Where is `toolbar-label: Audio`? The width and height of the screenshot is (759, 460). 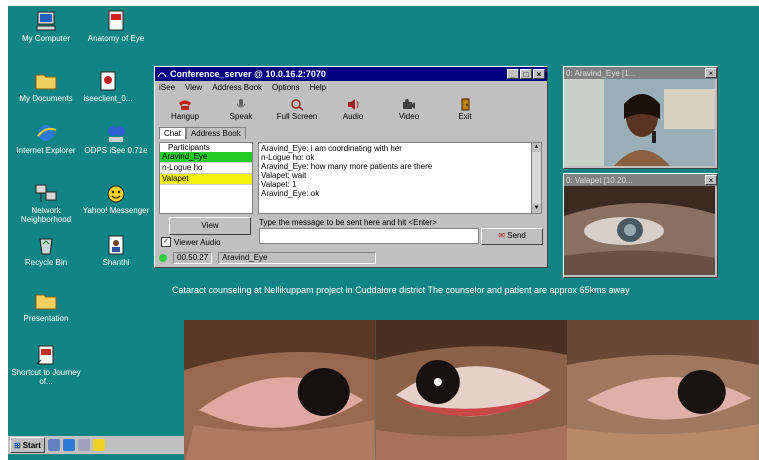 toolbar-label: Audio is located at coordinates (353, 116).